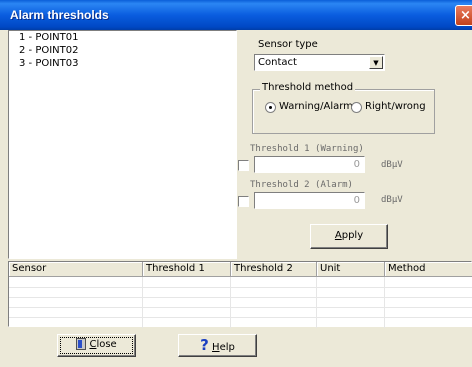 The height and width of the screenshot is (367, 472). Describe the element at coordinates (243, 201) in the screenshot. I see `threshold2-checkbox` at that location.